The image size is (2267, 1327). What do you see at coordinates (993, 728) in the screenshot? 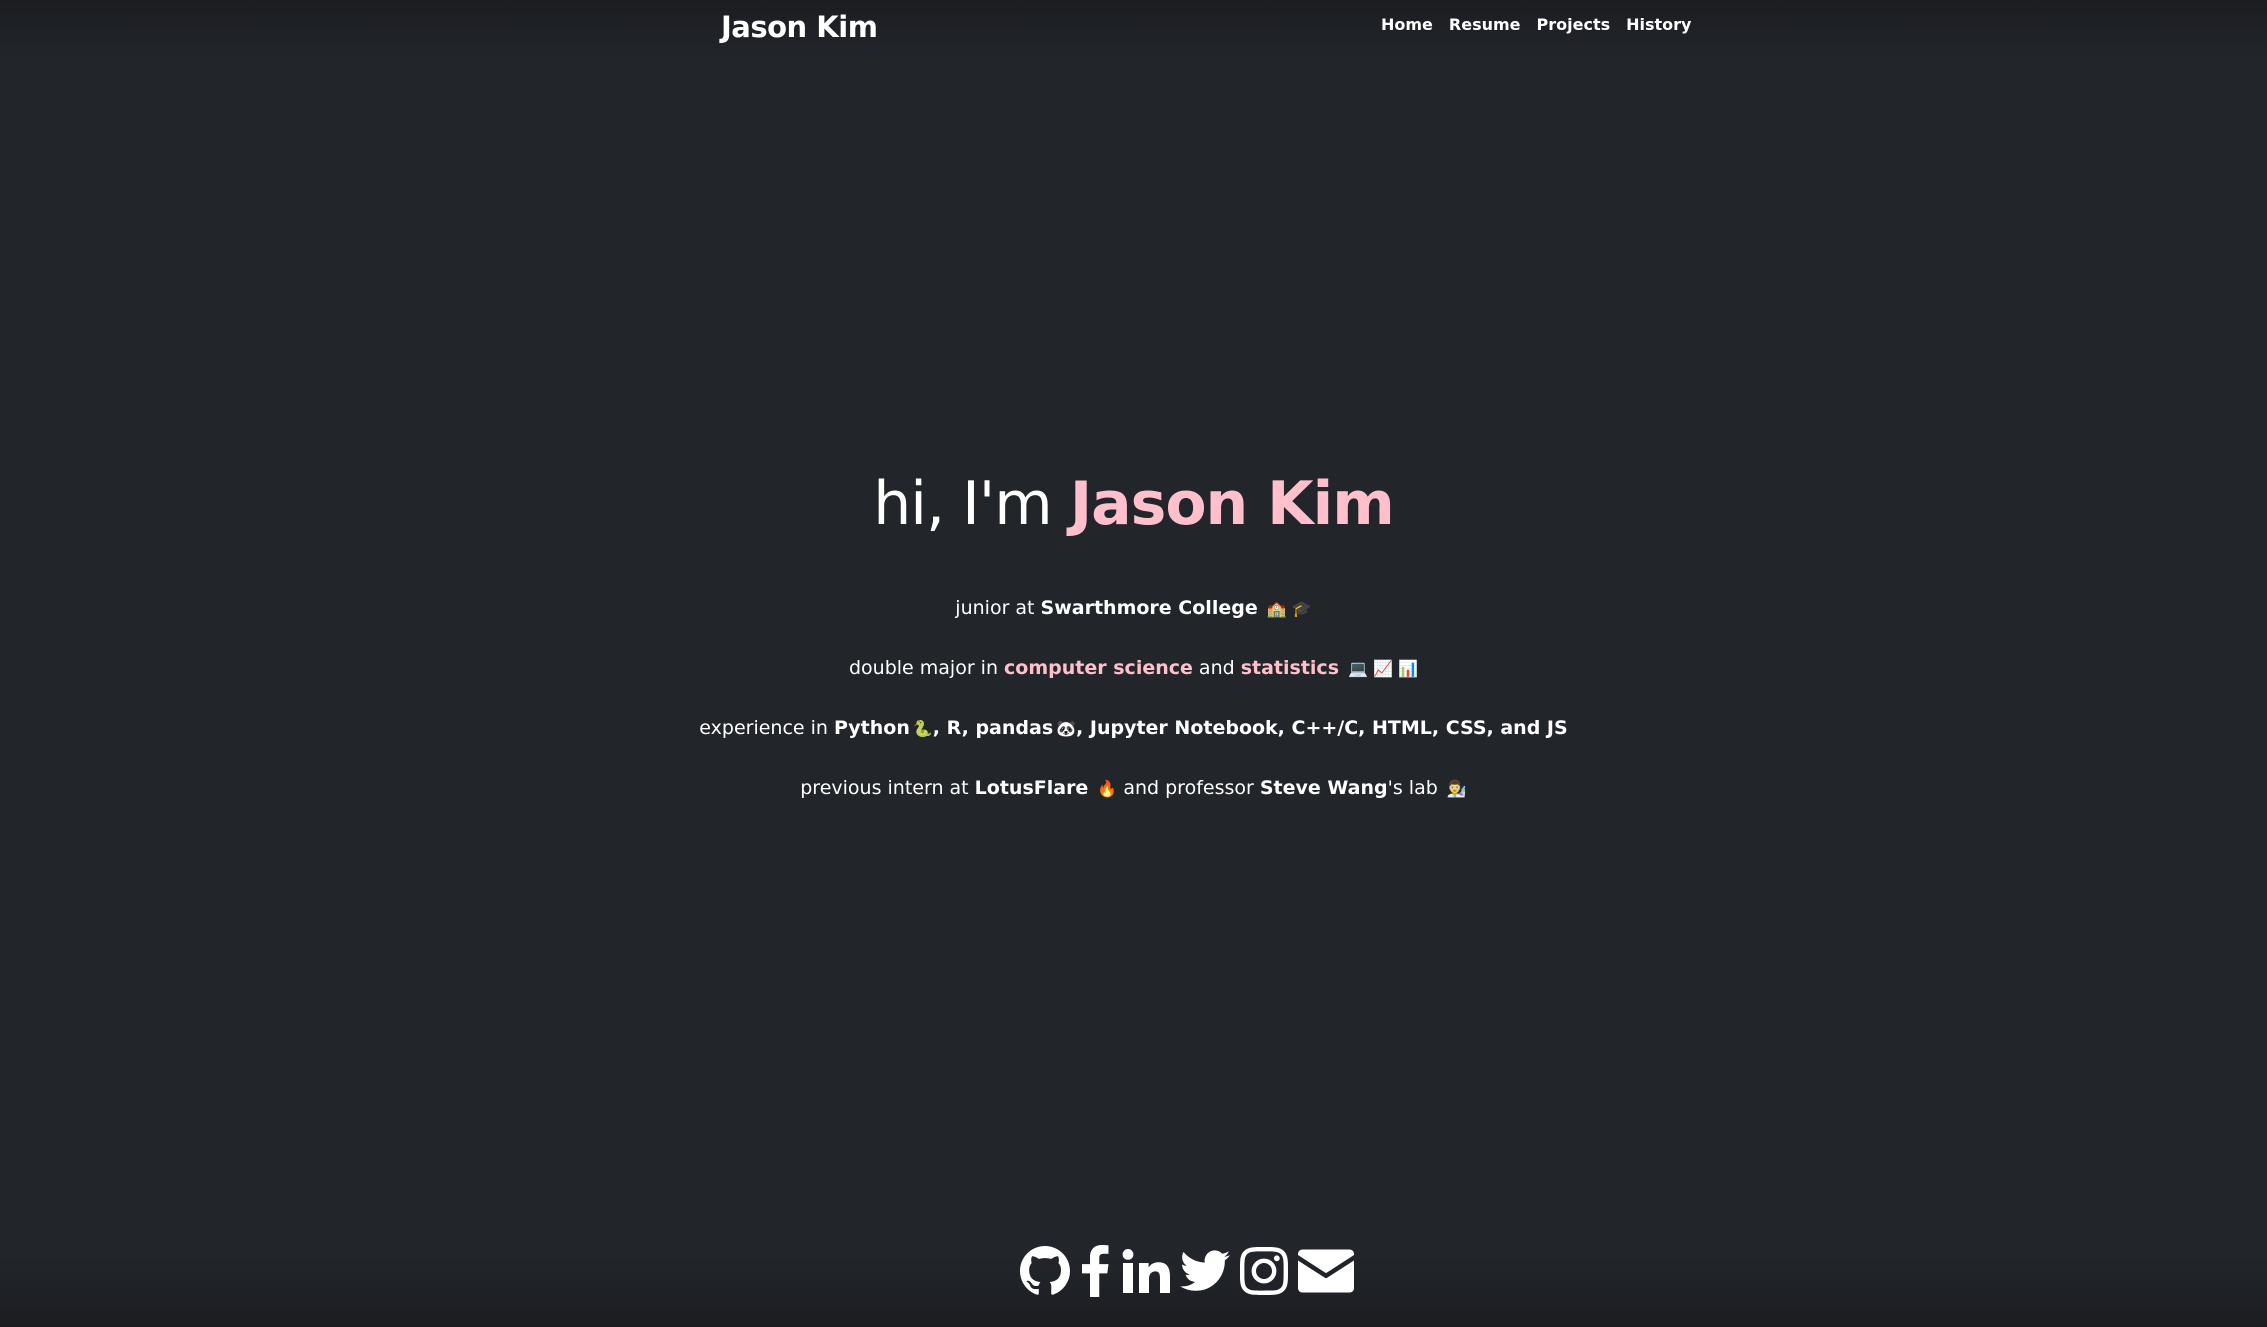
I see `skill-r-pandas: , R, pandas` at bounding box center [993, 728].